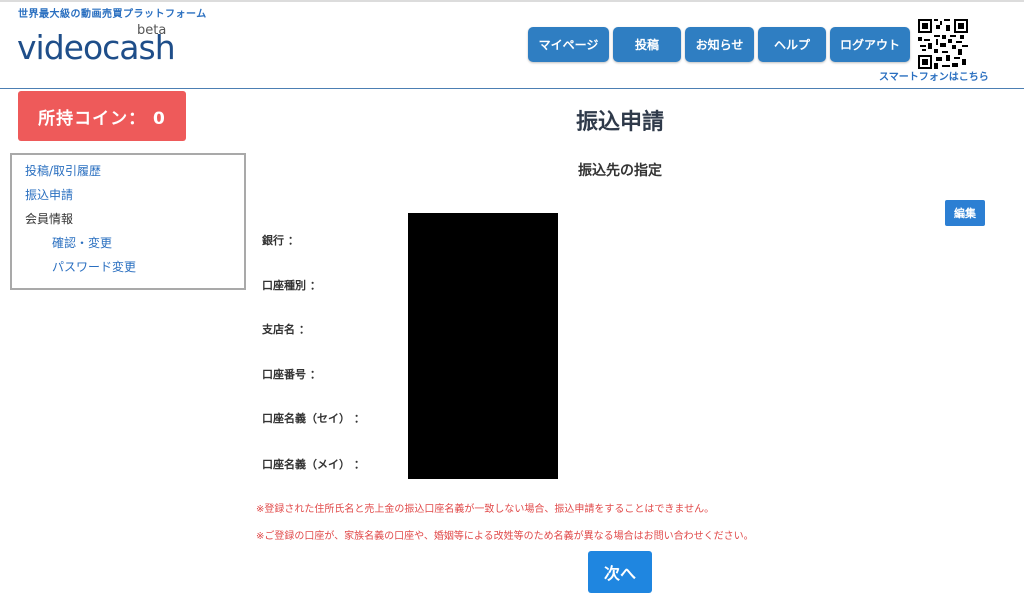  What do you see at coordinates (792, 44) in the screenshot?
I see `nav-help-button: ヘルプ` at bounding box center [792, 44].